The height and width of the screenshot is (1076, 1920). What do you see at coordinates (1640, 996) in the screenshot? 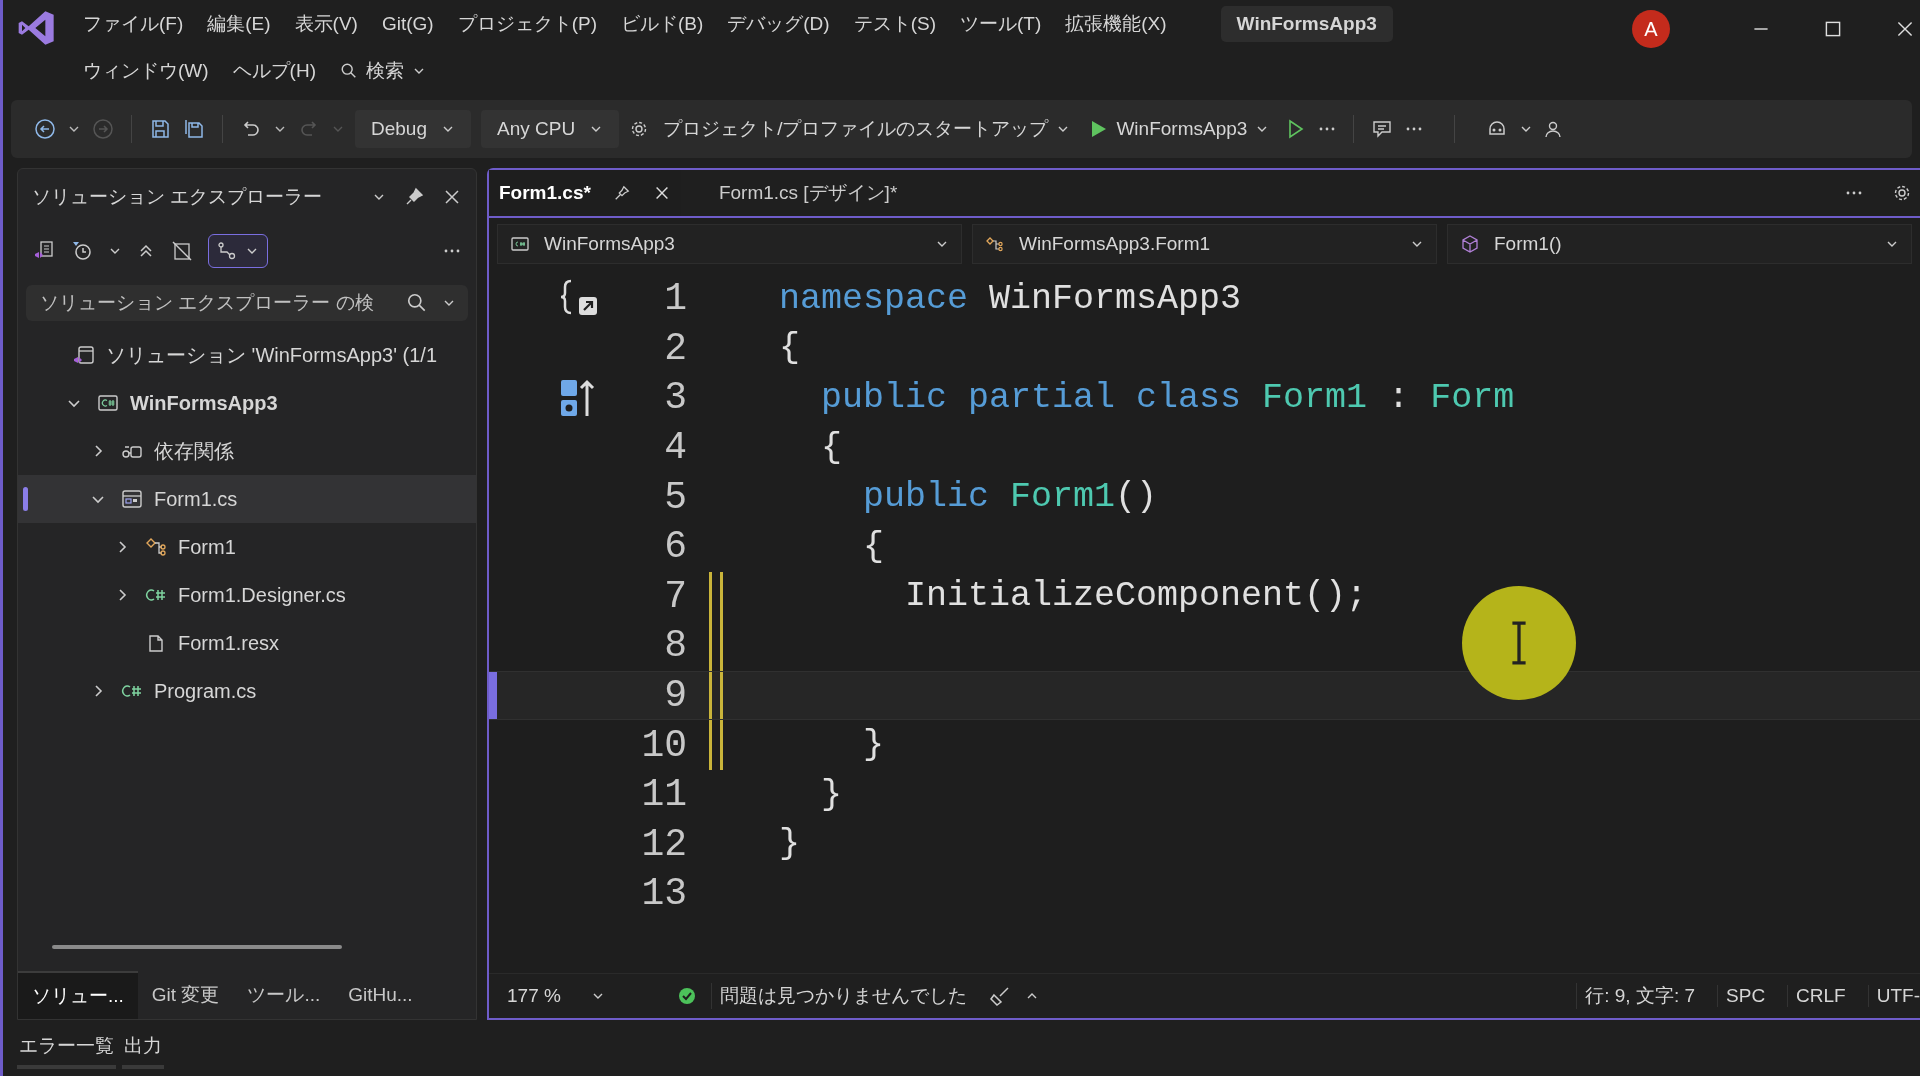
I see `cursor-position: 行: 9, 文字: 7` at bounding box center [1640, 996].